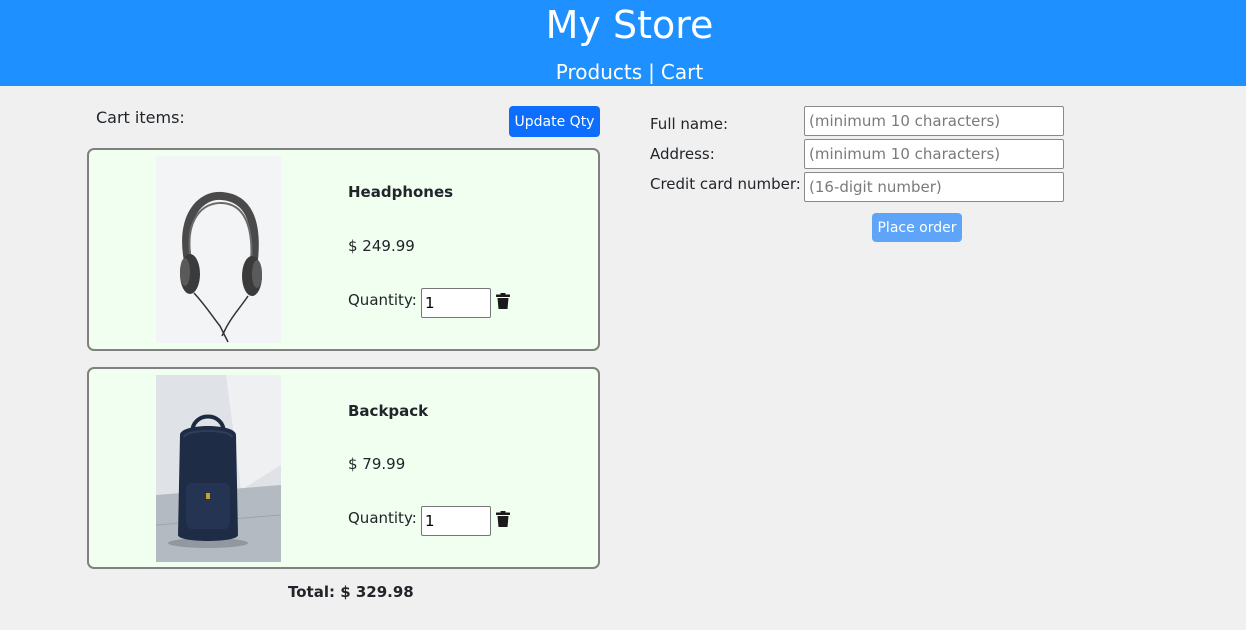 This screenshot has height=630, width=1246. What do you see at coordinates (682, 154) in the screenshot?
I see `address-label: Address:` at bounding box center [682, 154].